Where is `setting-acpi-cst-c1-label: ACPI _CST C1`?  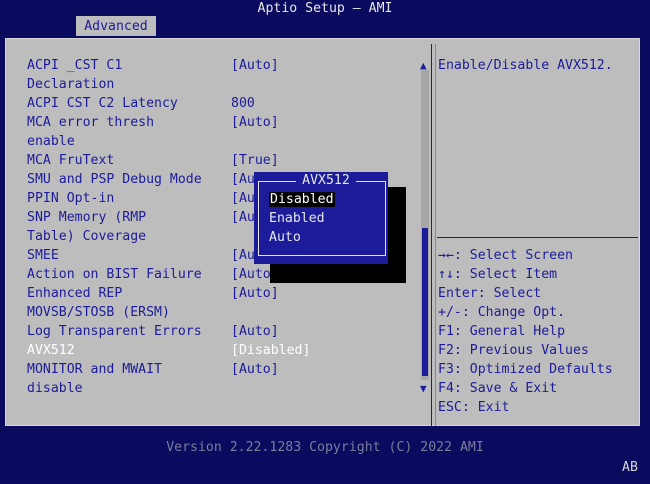 setting-acpi-cst-c1-label: ACPI _CST C1 is located at coordinates (74, 65).